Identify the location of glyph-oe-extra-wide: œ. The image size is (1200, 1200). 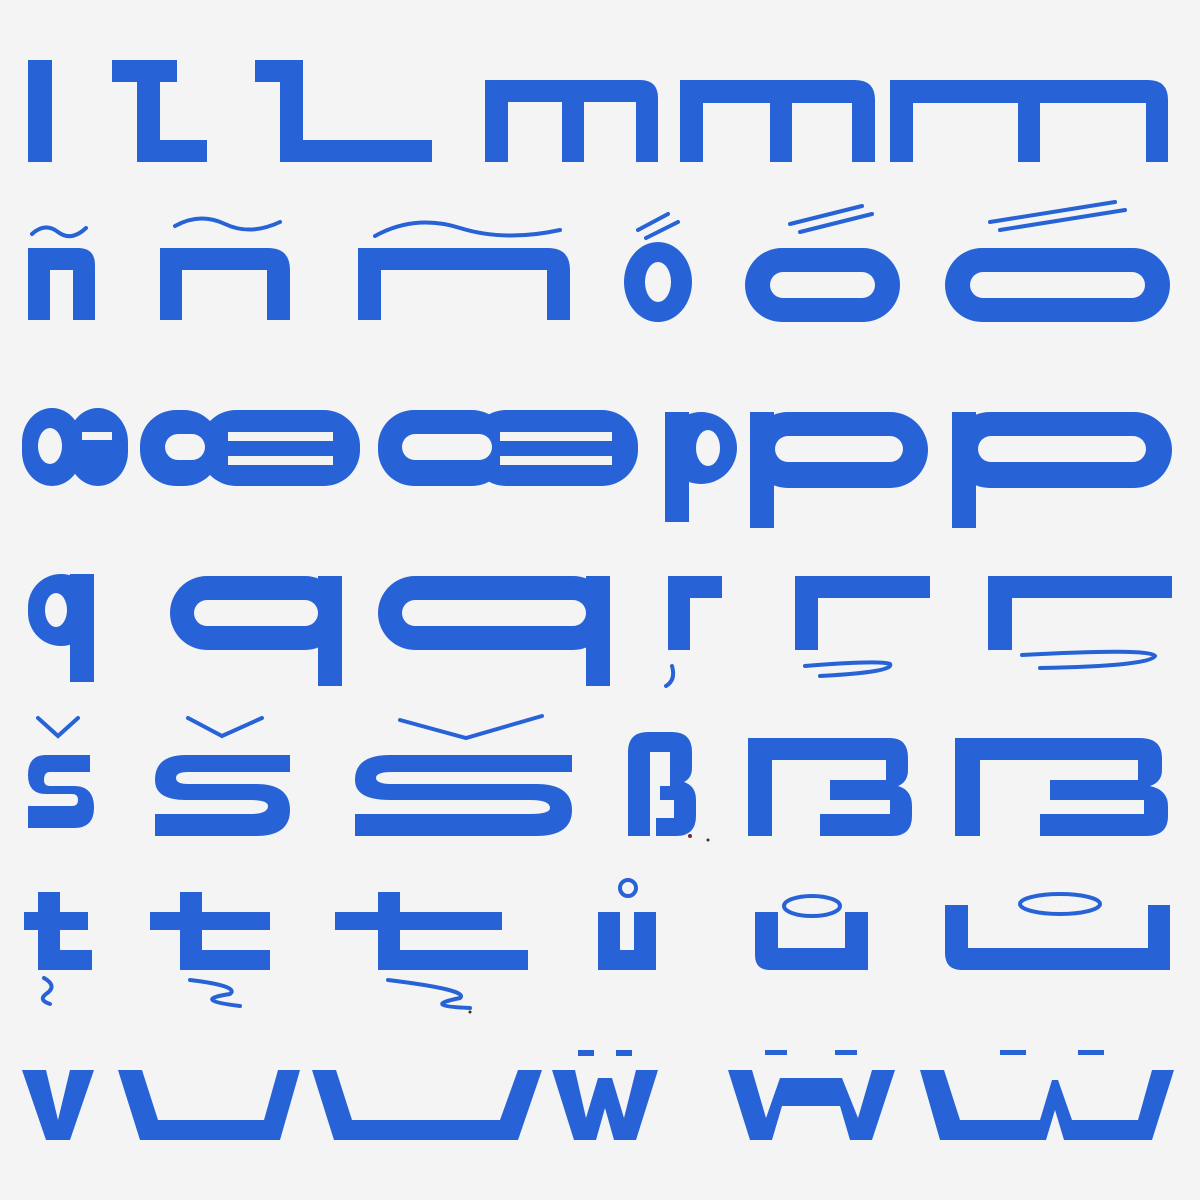
(510, 425).